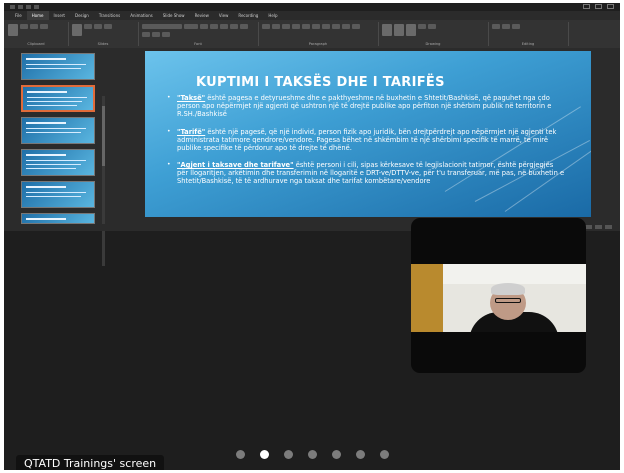 The height and width of the screenshot is (473, 624). I want to click on minimize-icon, so click(586, 6).